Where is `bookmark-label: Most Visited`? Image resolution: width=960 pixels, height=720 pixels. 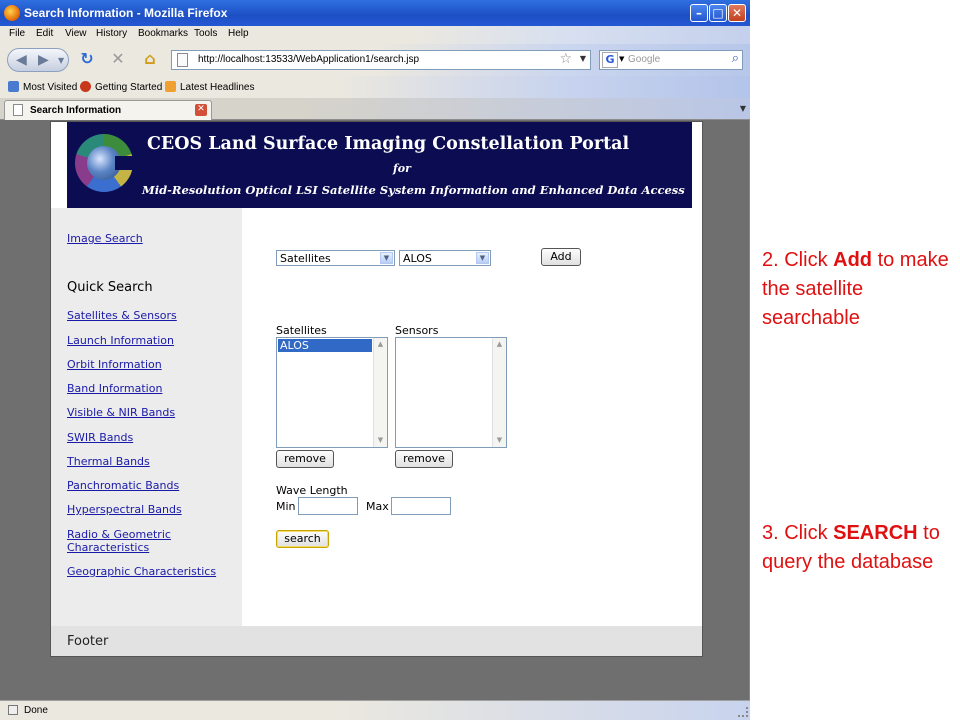
bookmark-label: Most Visited is located at coordinates (50, 87).